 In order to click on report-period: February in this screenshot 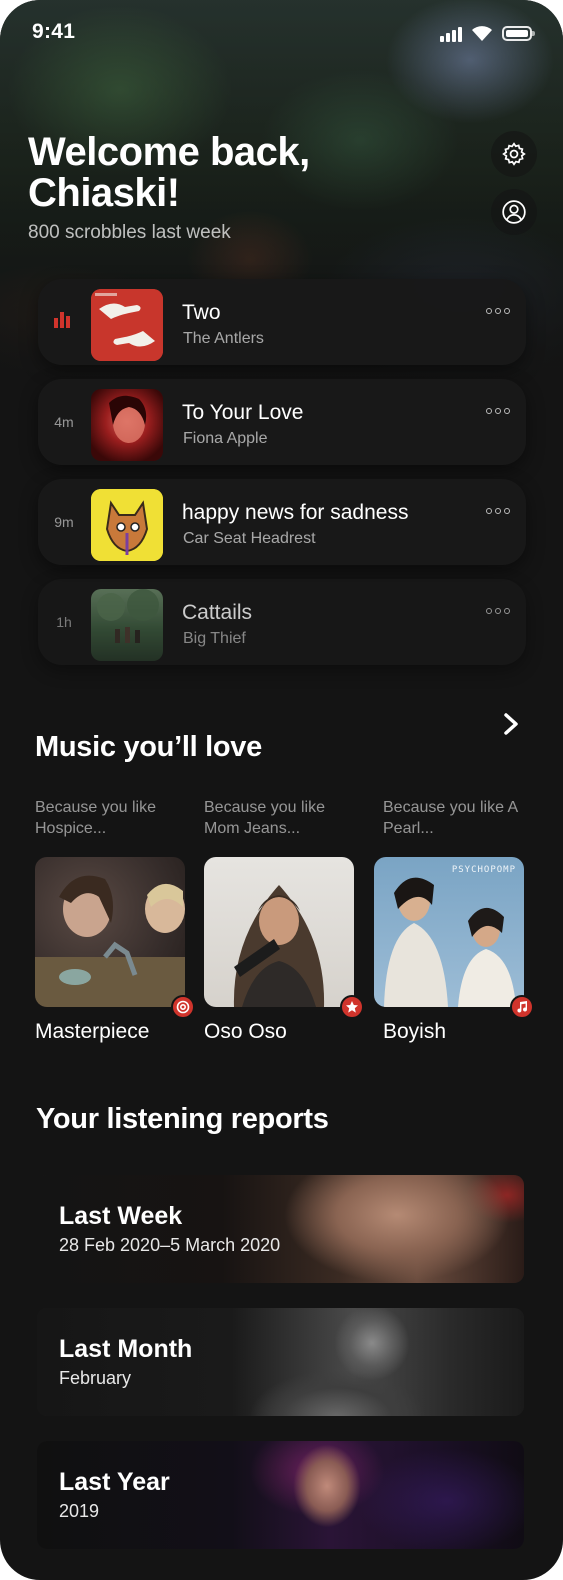, I will do `click(95, 1378)`.